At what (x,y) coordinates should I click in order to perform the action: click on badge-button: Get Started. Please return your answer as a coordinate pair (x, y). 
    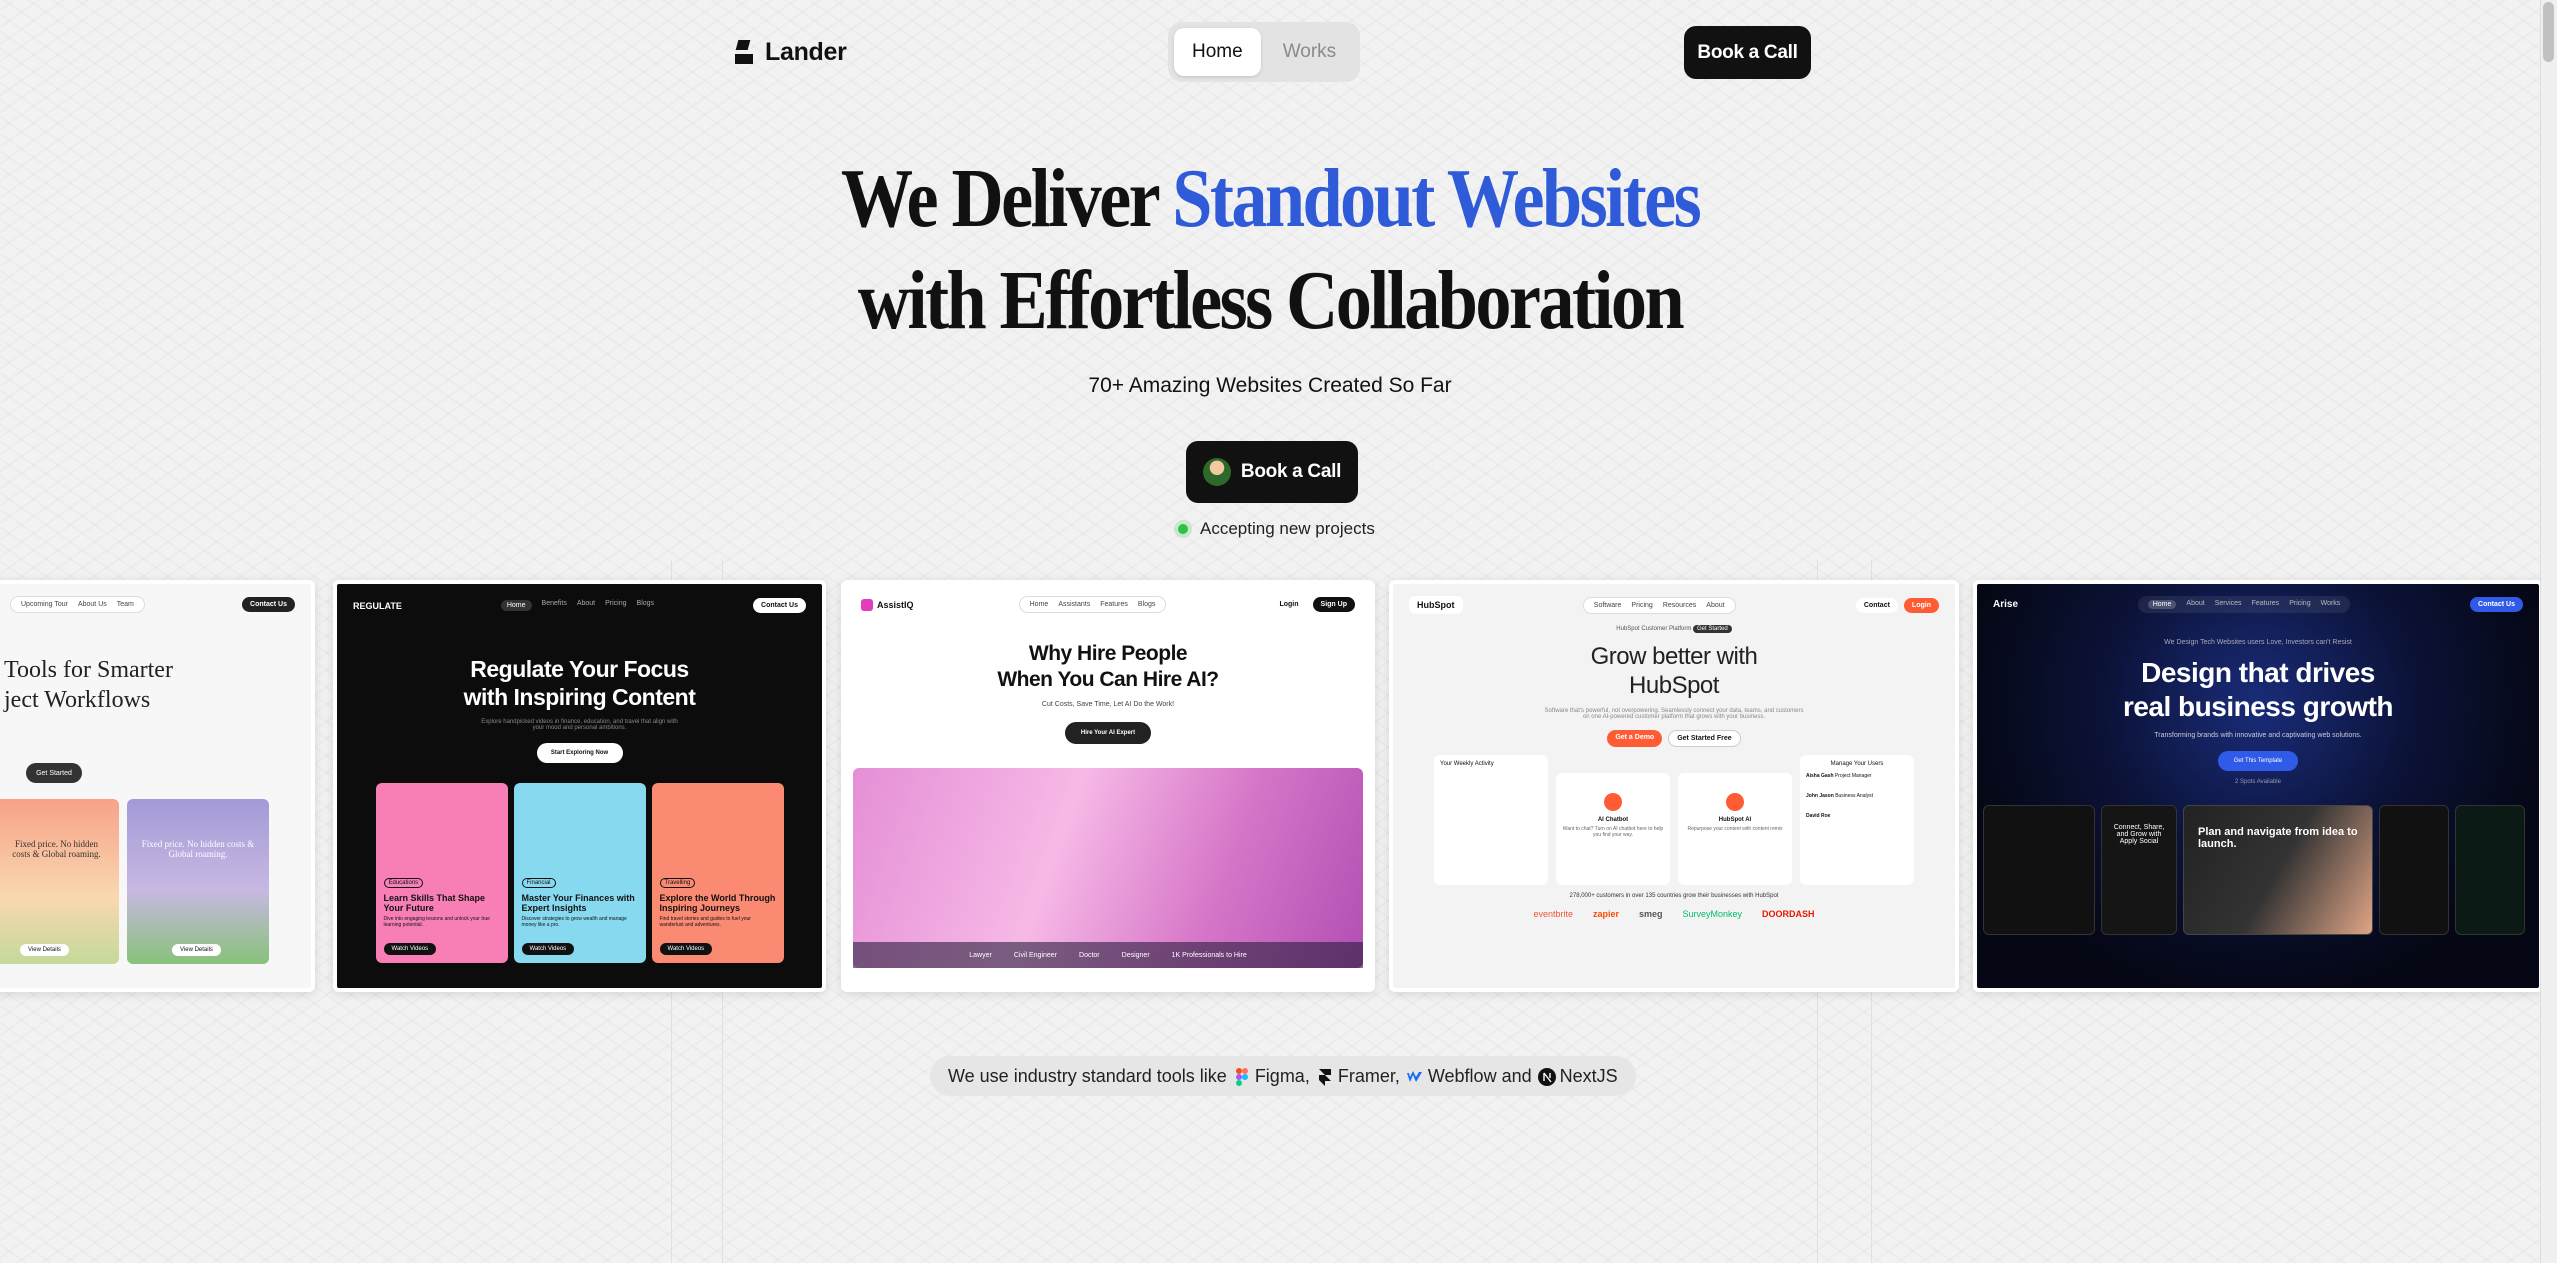
    Looking at the image, I should click on (1712, 629).